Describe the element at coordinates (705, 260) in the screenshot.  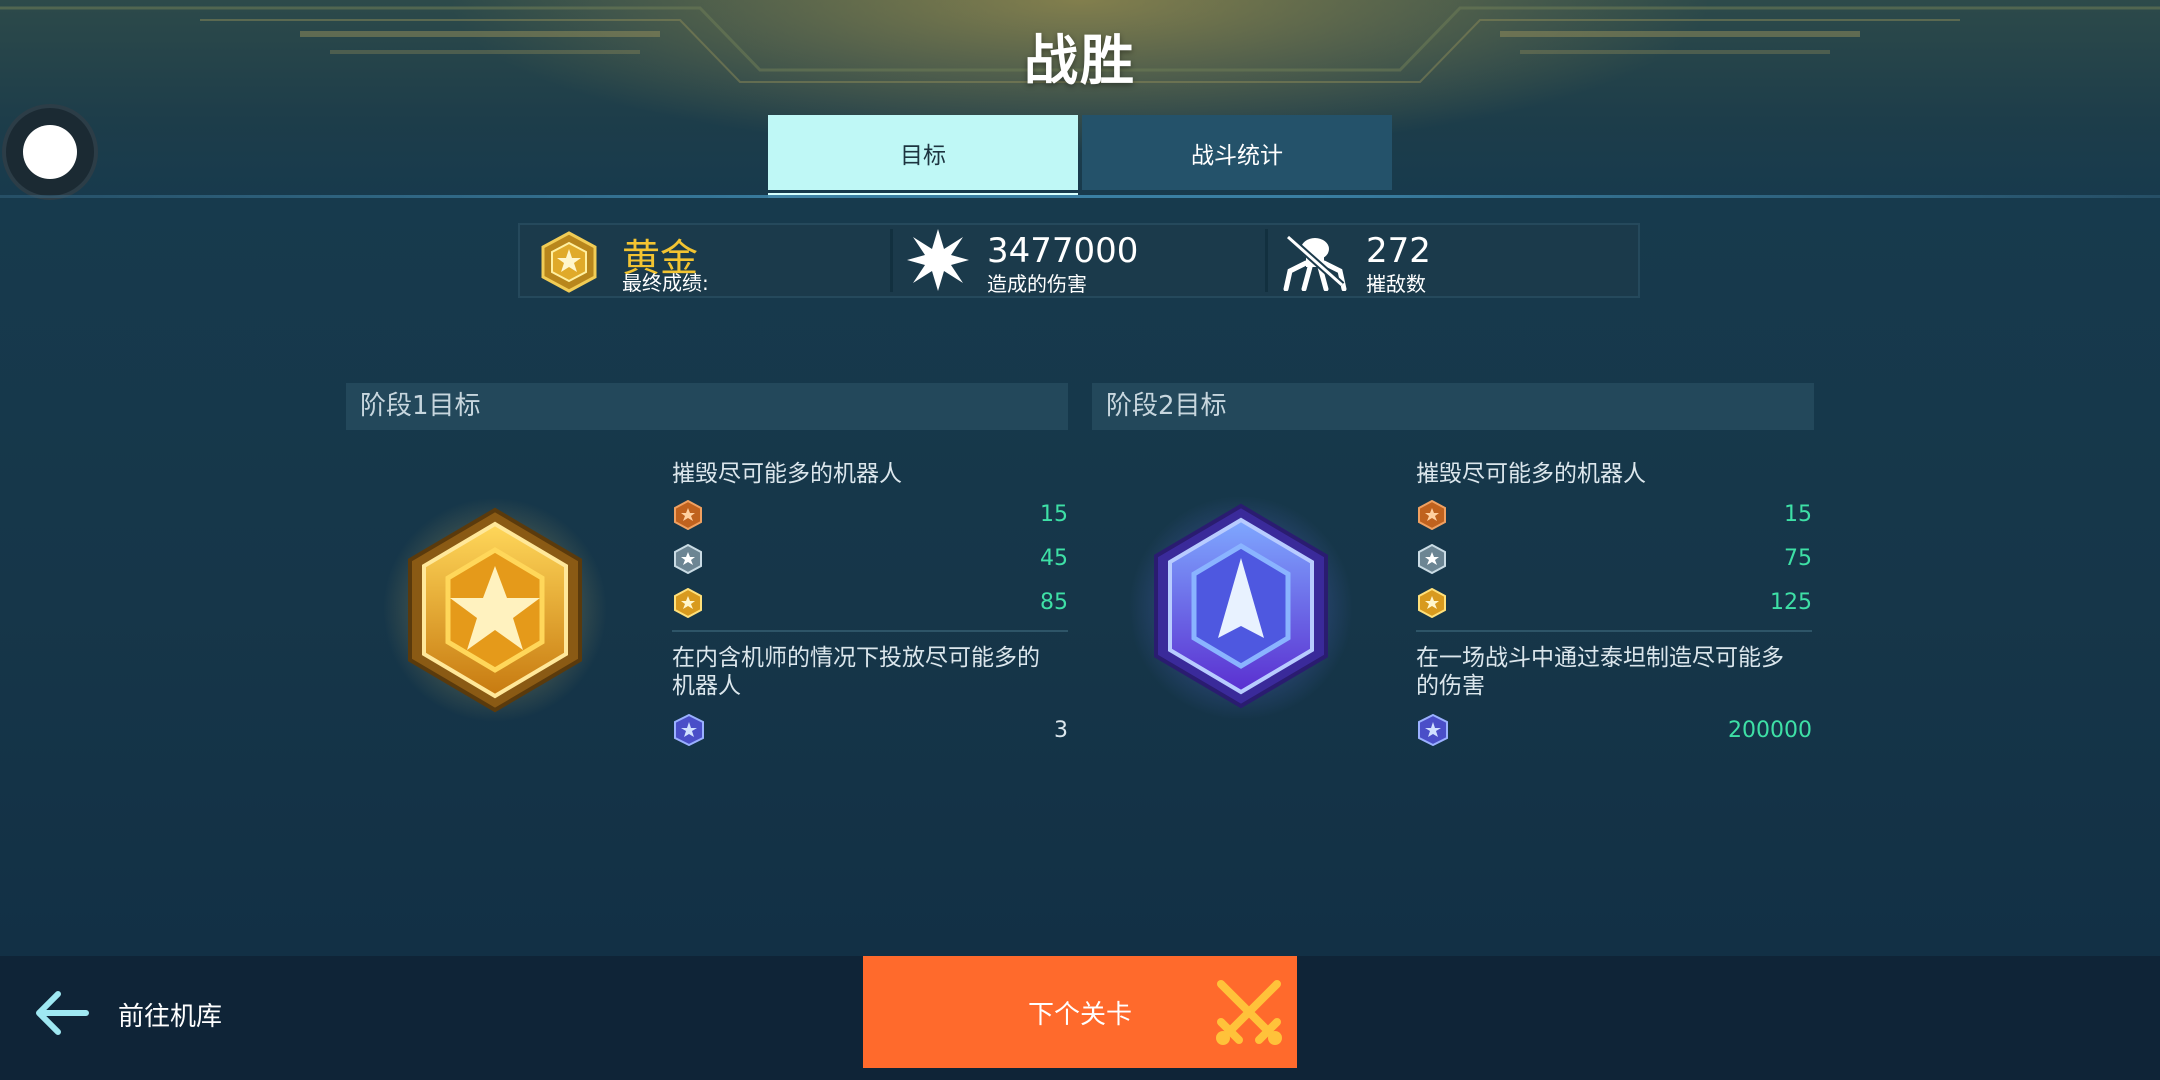
I see `final-grade-stat: 黄金 最终成绩:` at that location.